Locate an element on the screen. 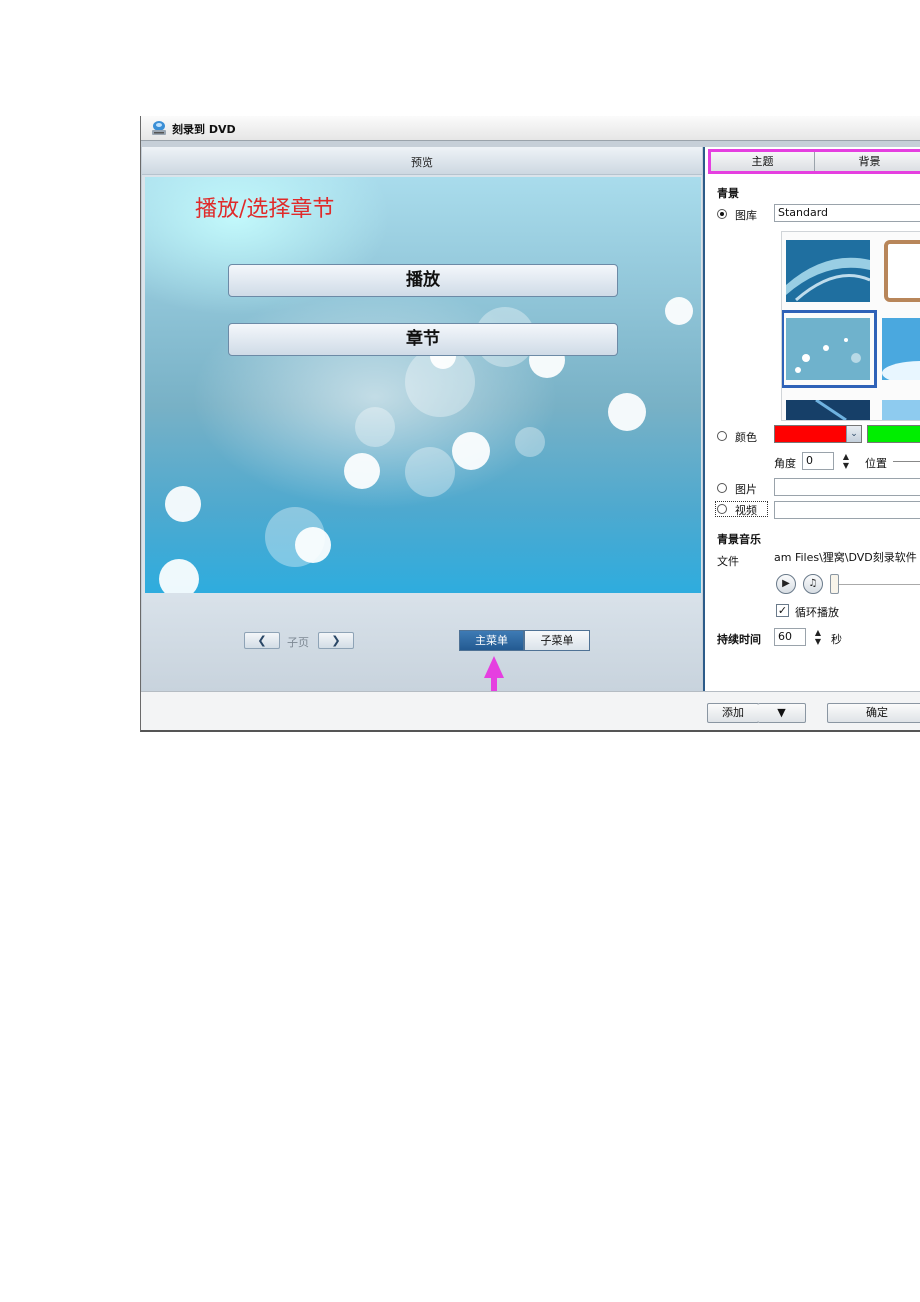 The image size is (920, 1302). position-slider is located at coordinates (906, 461).